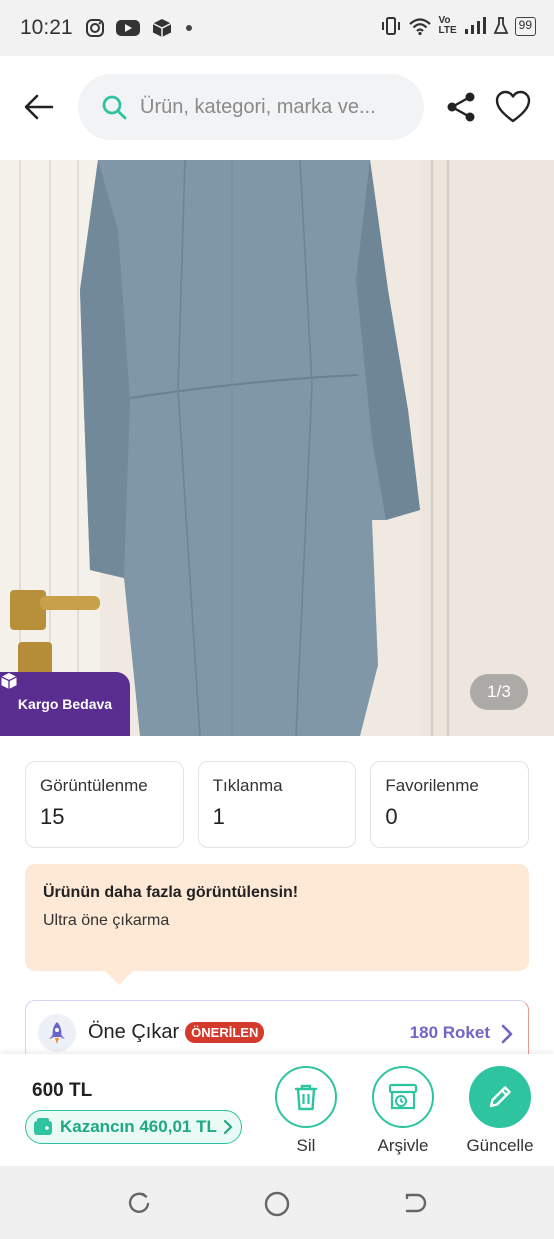 The height and width of the screenshot is (1239, 554). What do you see at coordinates (106, 920) in the screenshot?
I see `promotion-subtitle: Ultra öne çıkarma` at bounding box center [106, 920].